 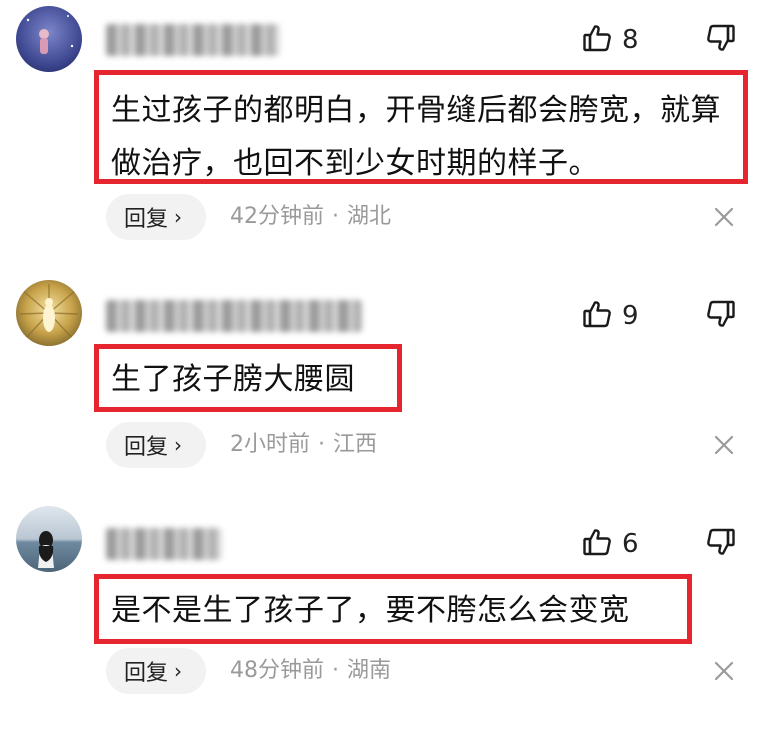 What do you see at coordinates (277, 216) in the screenshot?
I see `comment-time: 42分钟前` at bounding box center [277, 216].